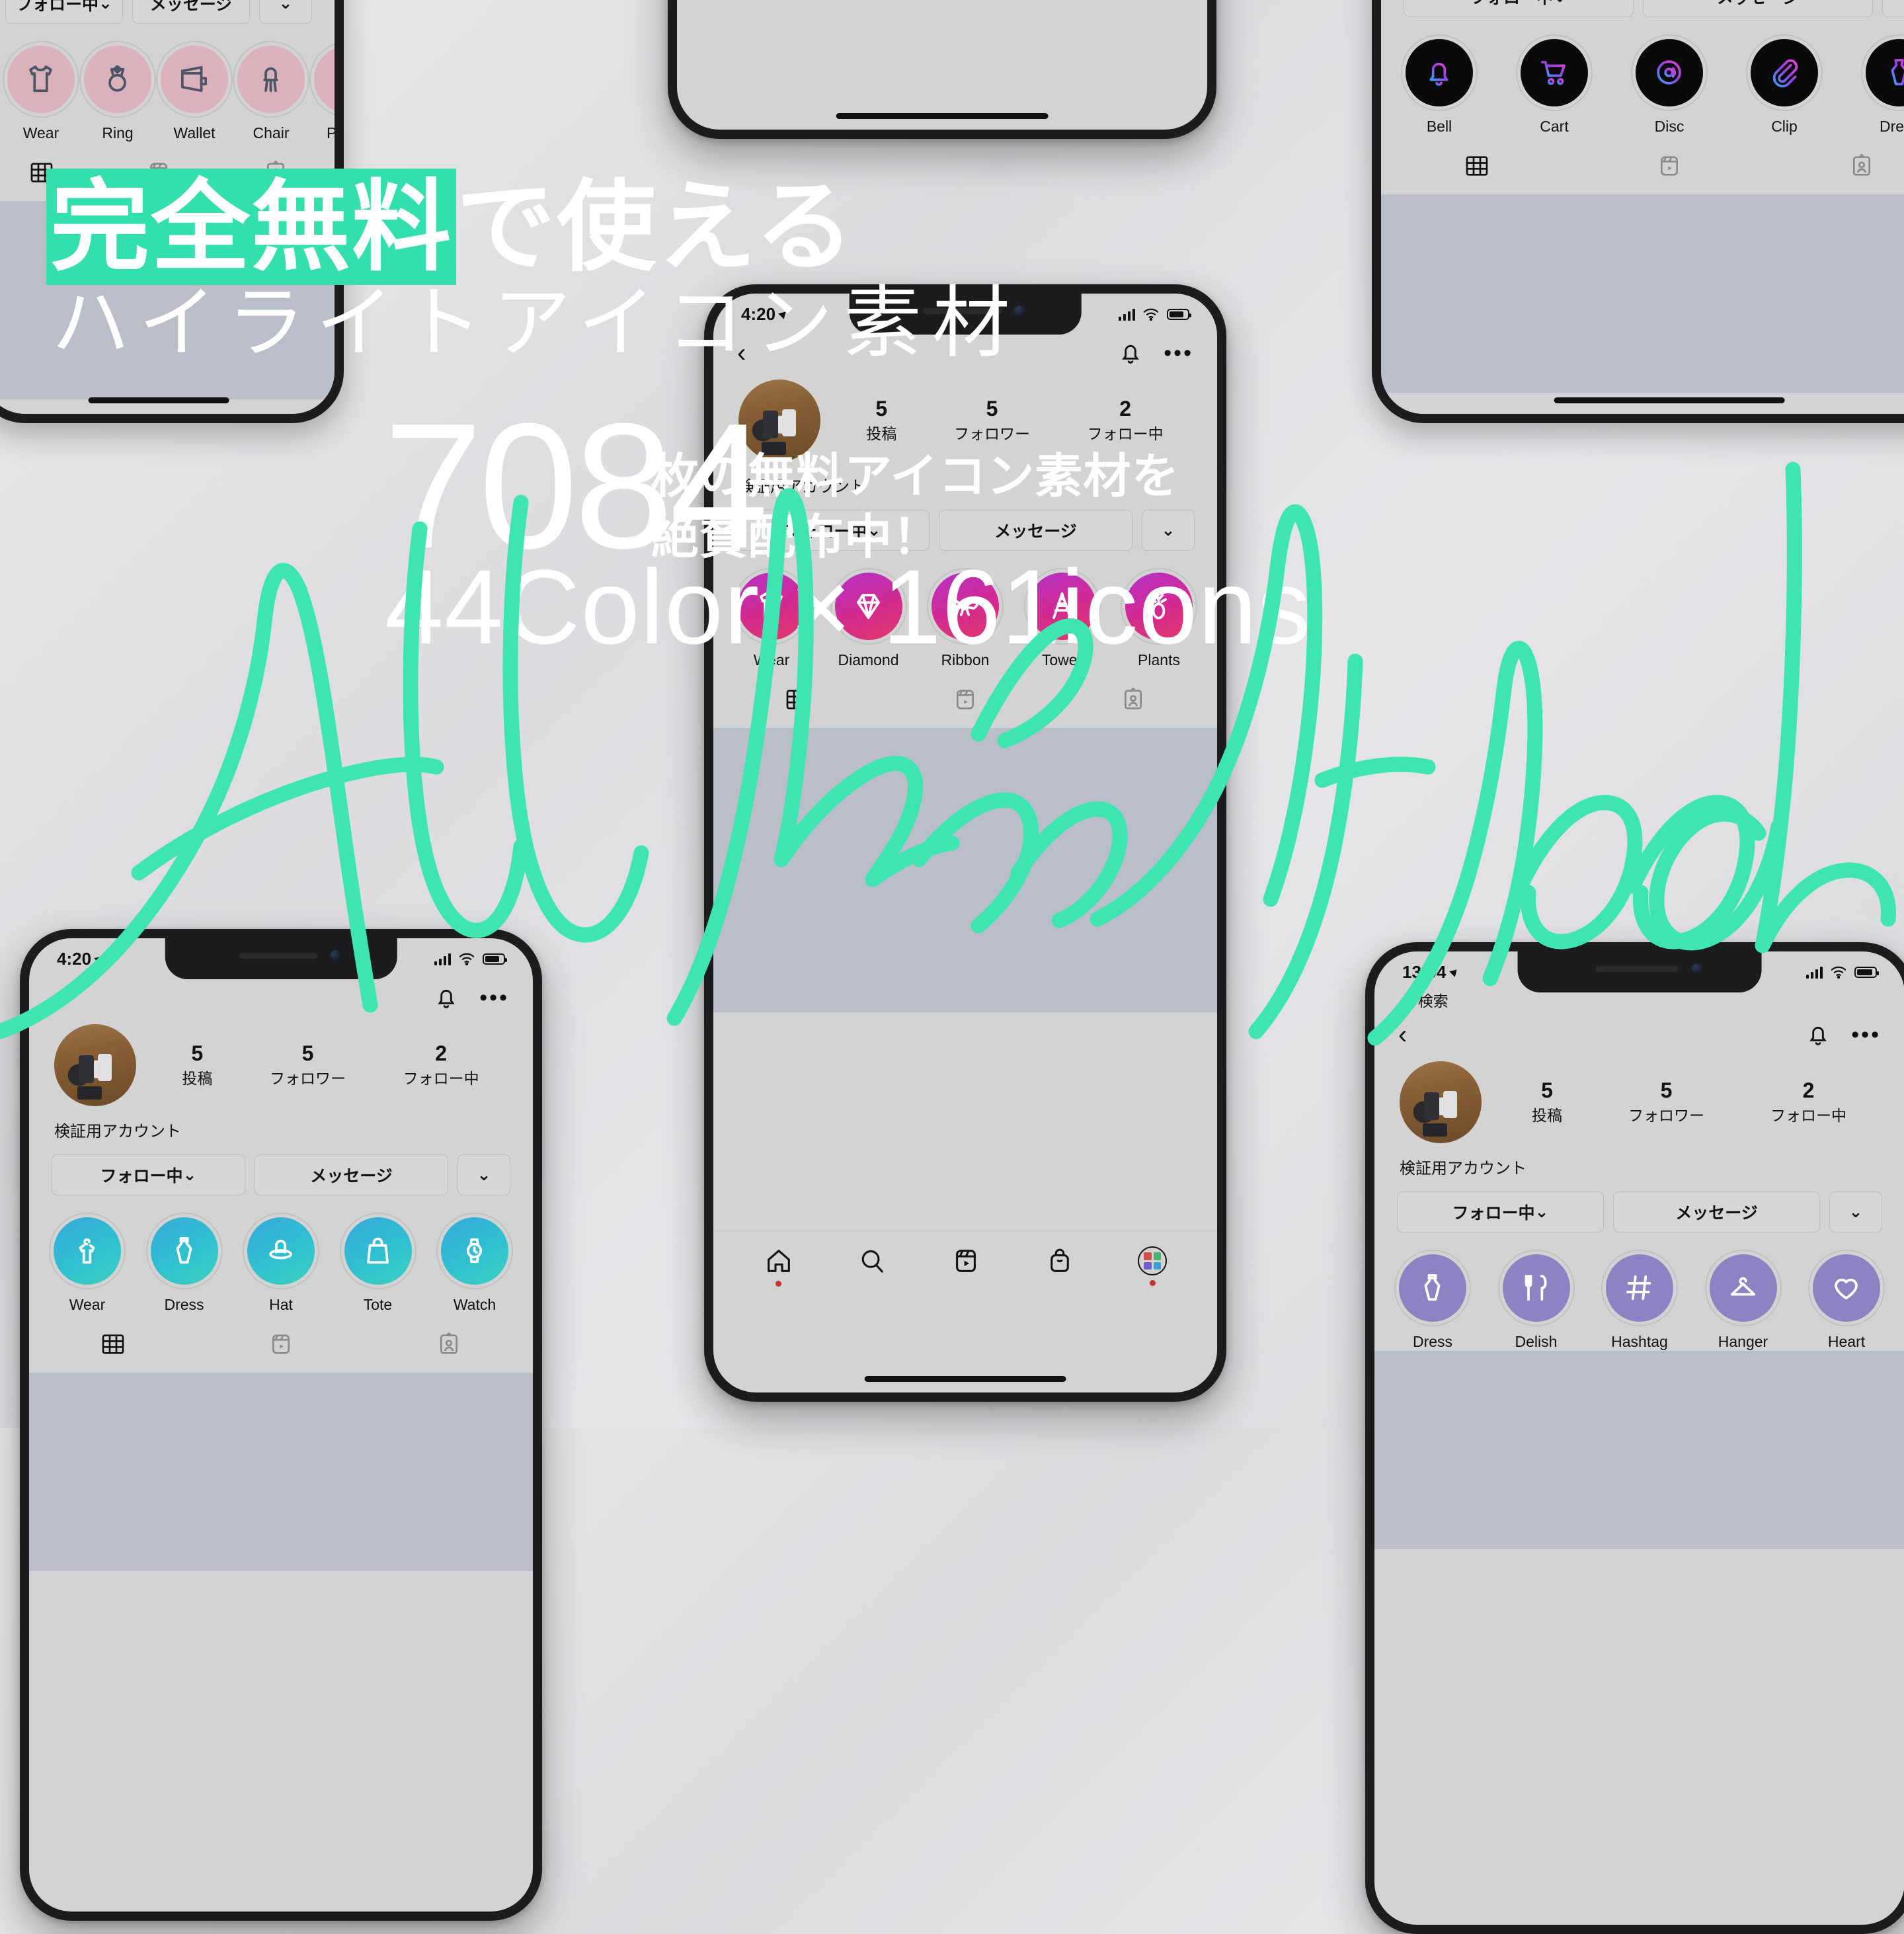 The width and height of the screenshot is (1904, 1934). Describe the element at coordinates (184, 1304) in the screenshot. I see `highlight-label: Dress` at that location.